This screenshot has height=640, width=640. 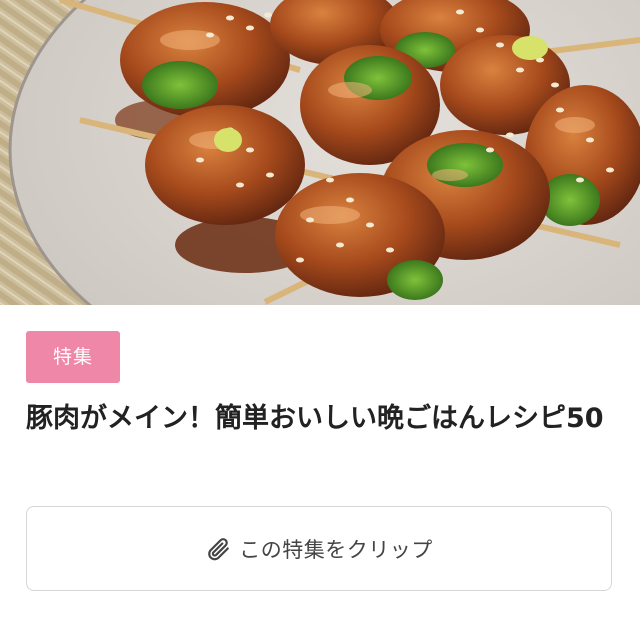 I want to click on clip-feature-button: この特集をクリップ, so click(x=319, y=548).